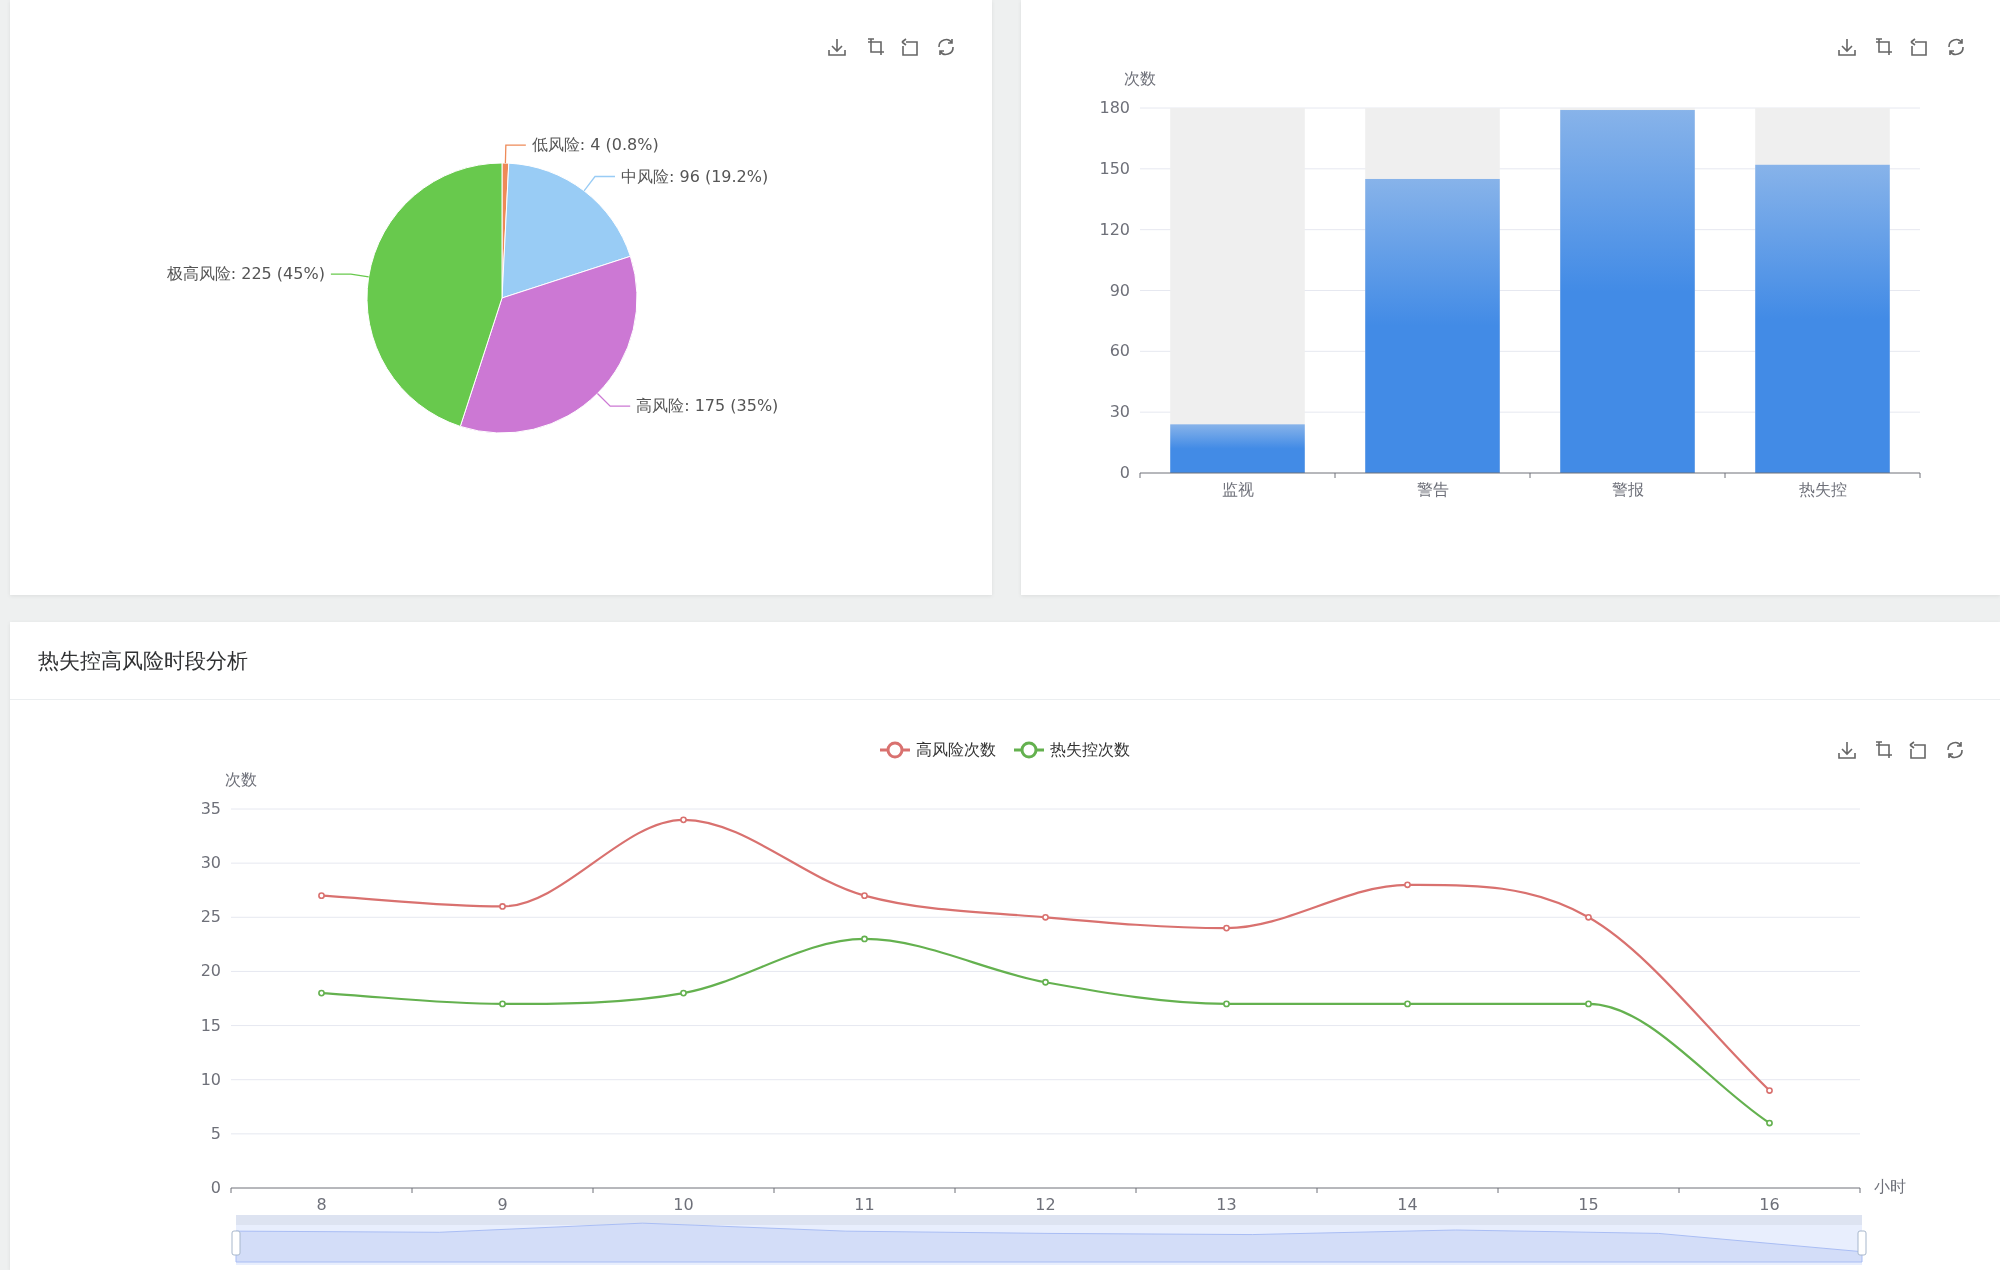 Image resolution: width=2000 pixels, height=1270 pixels. I want to click on axis-label: 12, so click(1045, 1204).